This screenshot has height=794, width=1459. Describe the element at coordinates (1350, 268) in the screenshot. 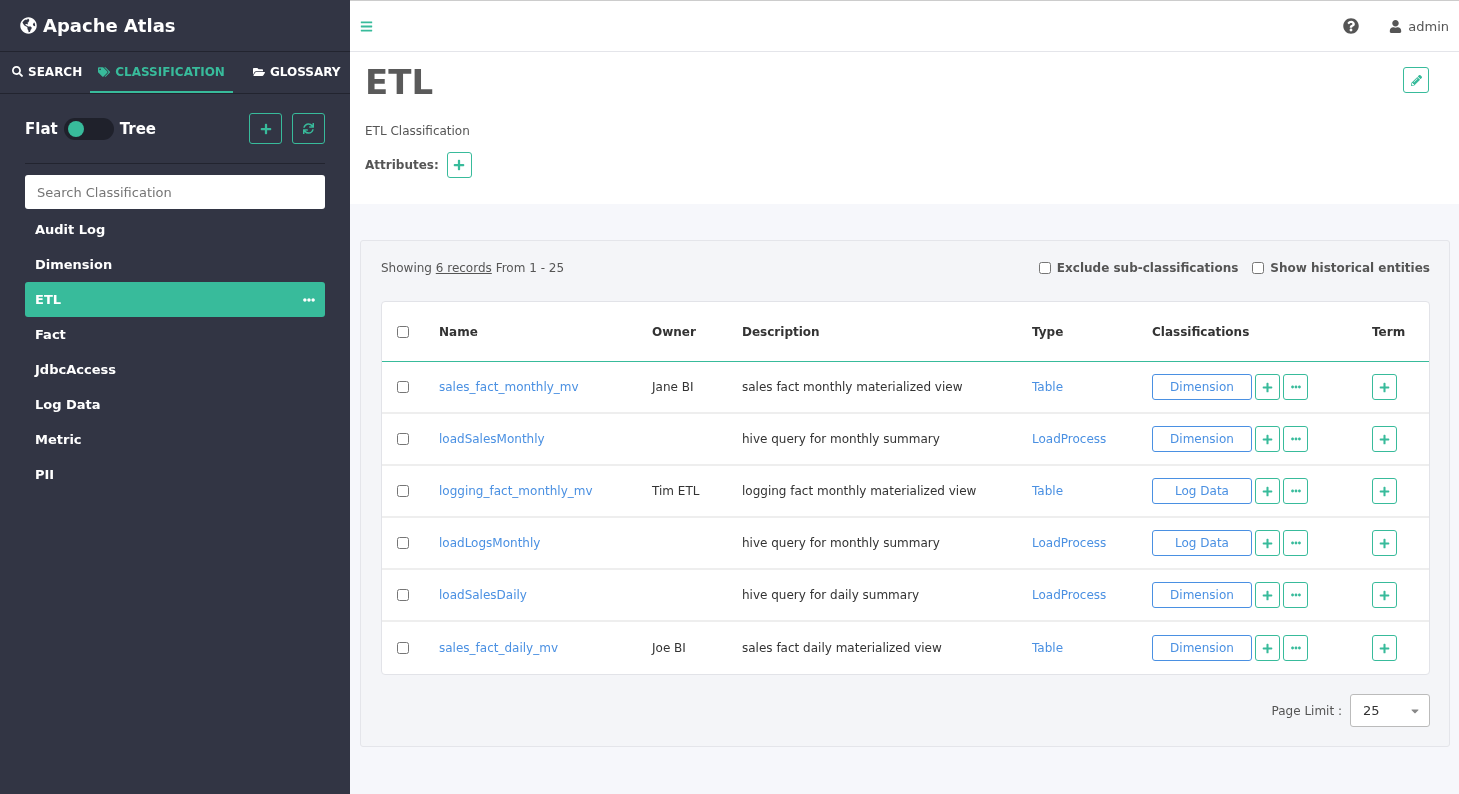

I see `filter-label: Show historical entities` at that location.